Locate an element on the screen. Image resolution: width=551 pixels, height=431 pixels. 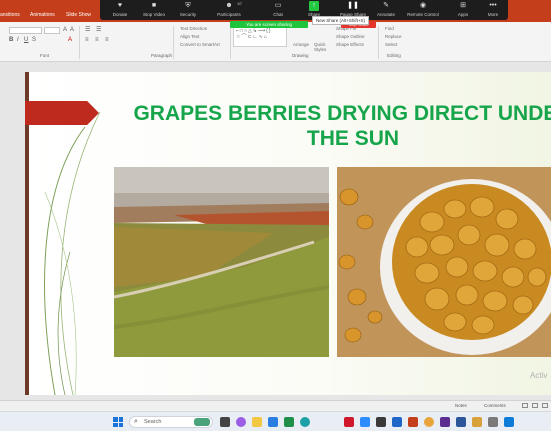
align-left-icon: ≡ is located at coordinates (87, 40).